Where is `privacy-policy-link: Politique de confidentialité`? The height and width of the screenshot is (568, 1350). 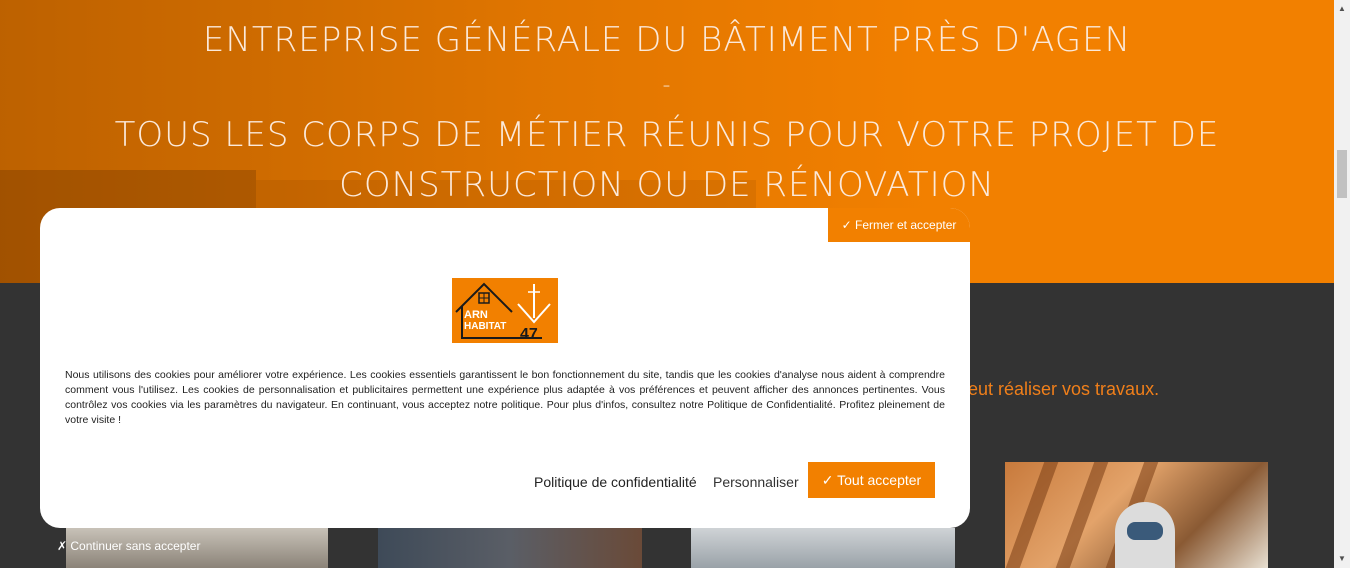
privacy-policy-link: Politique de confidentialité is located at coordinates (615, 482).